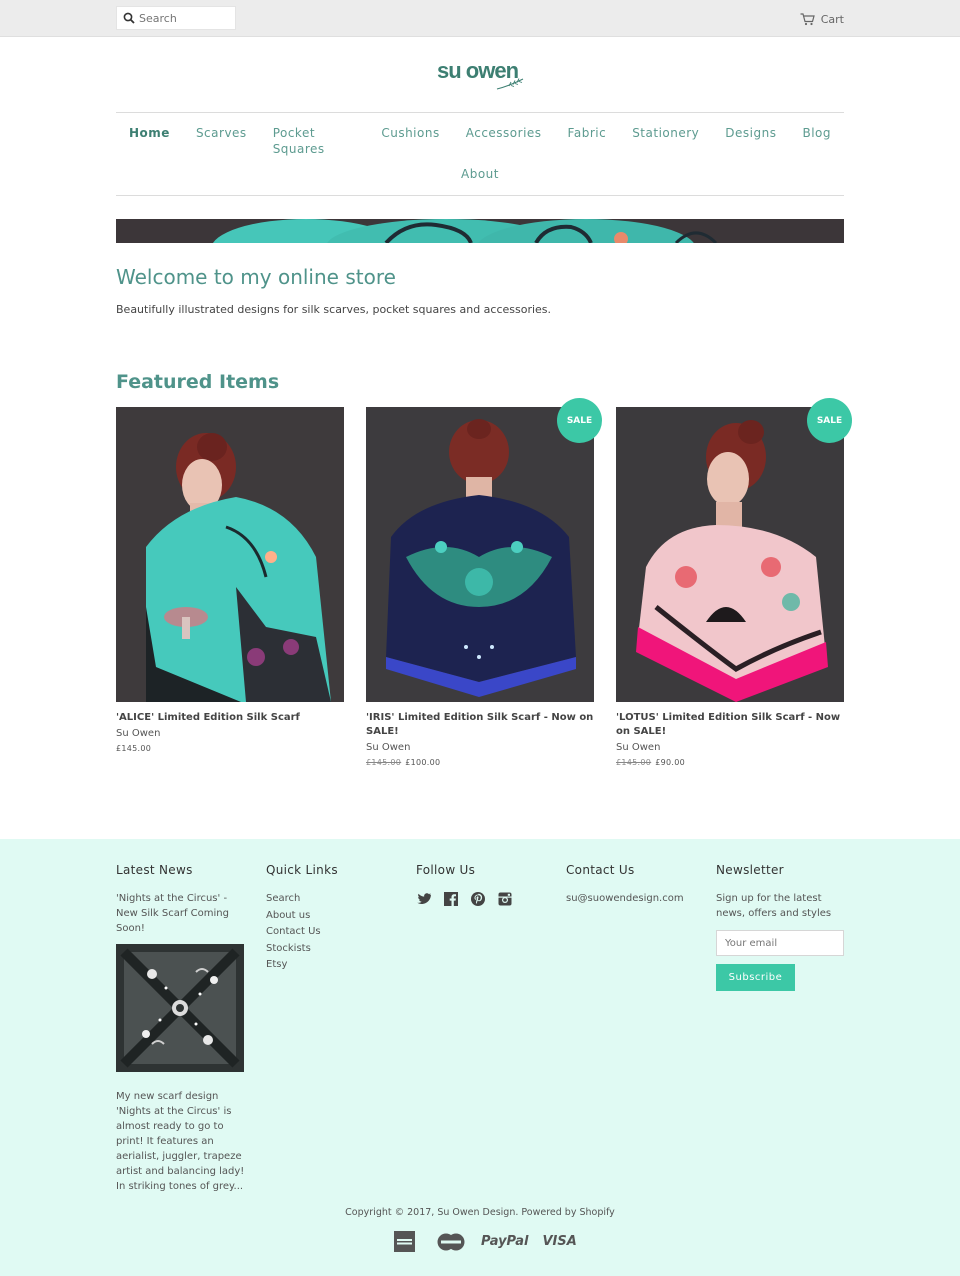  I want to click on paypal-icon: PayPal, so click(505, 1241).